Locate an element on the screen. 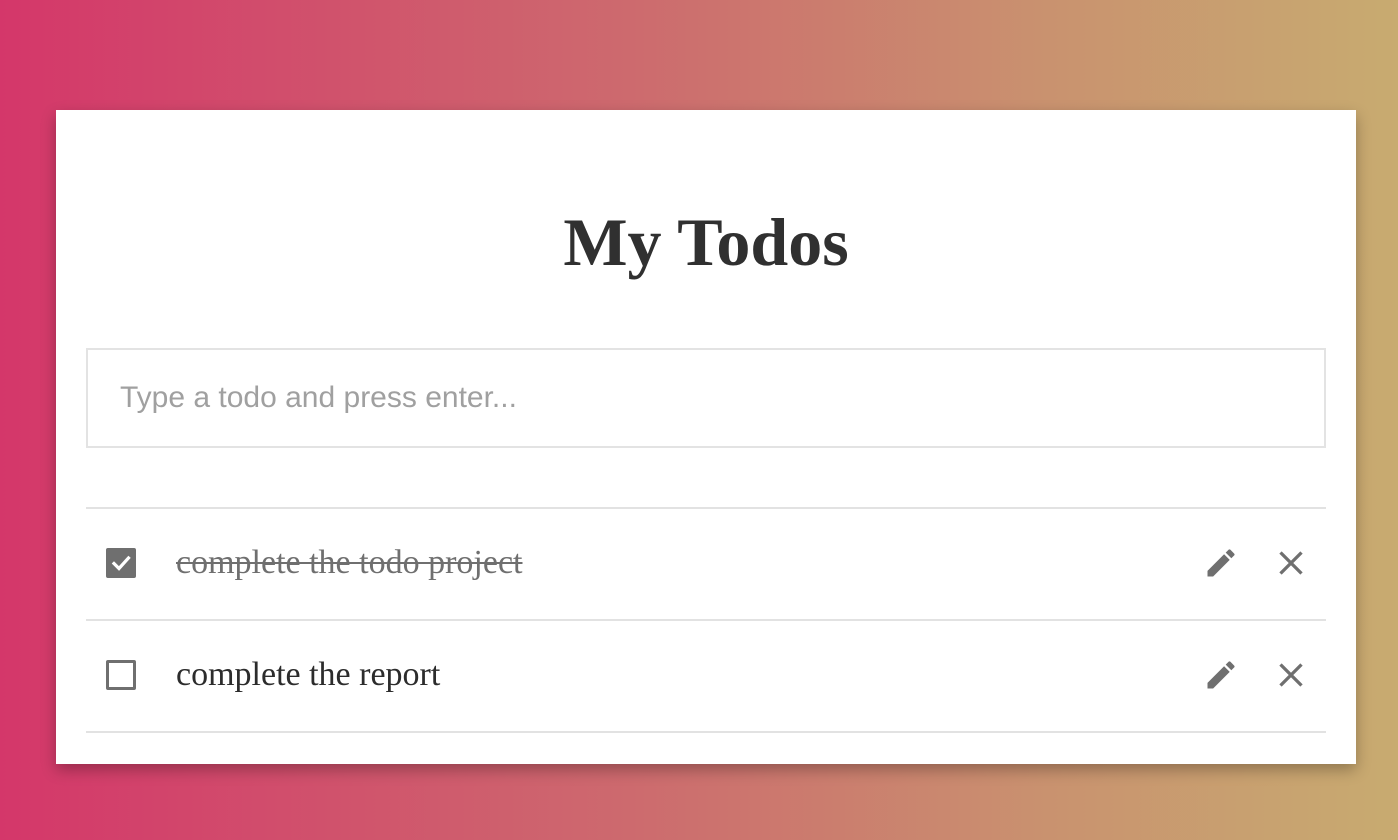  check-icon is located at coordinates (121, 563).